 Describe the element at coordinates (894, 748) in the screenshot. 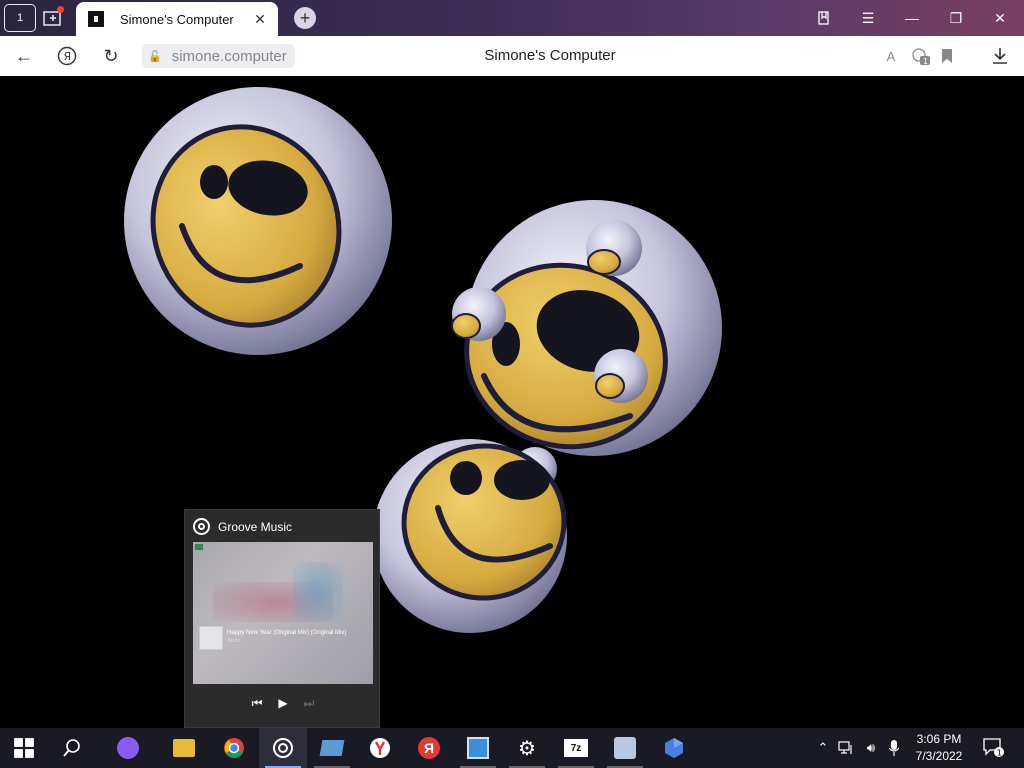

I see `microphone-icon` at that location.